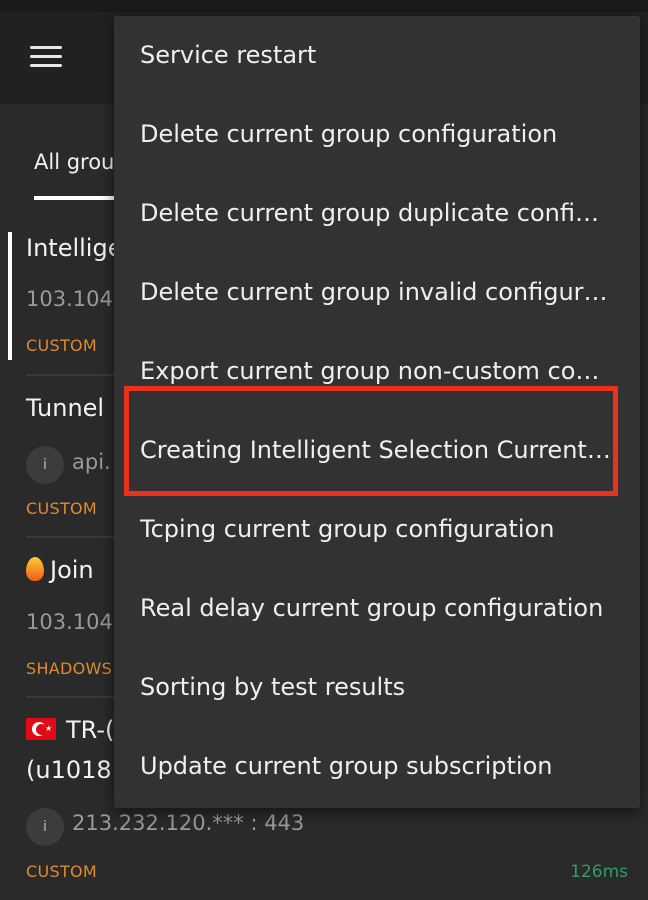 The height and width of the screenshot is (900, 648). I want to click on server-title: Intellige, so click(74, 248).